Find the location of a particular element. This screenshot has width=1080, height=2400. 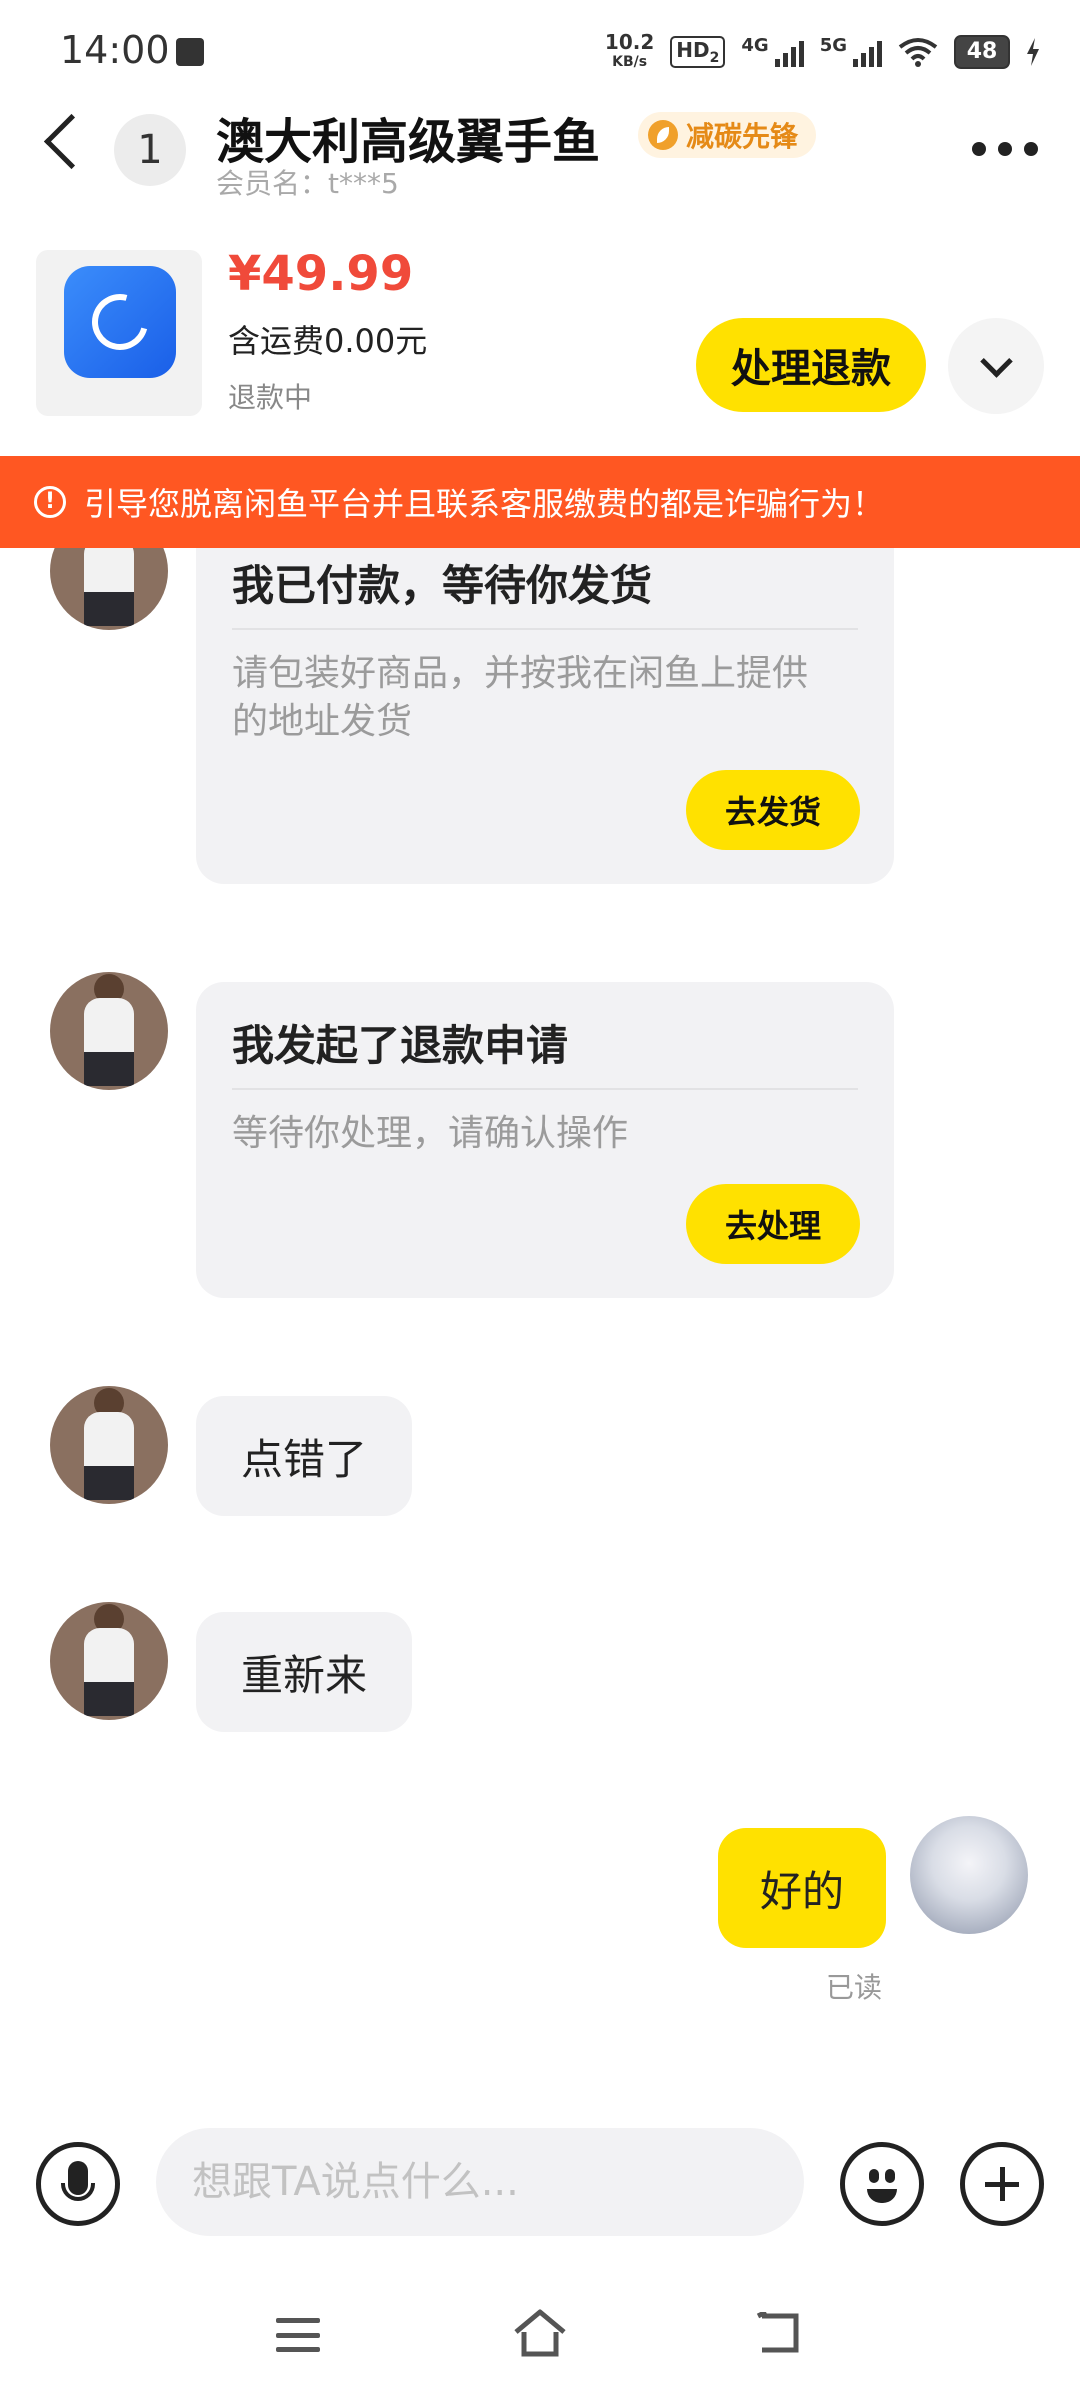

card-title: 我发起了退款申请 is located at coordinates (400, 1045).